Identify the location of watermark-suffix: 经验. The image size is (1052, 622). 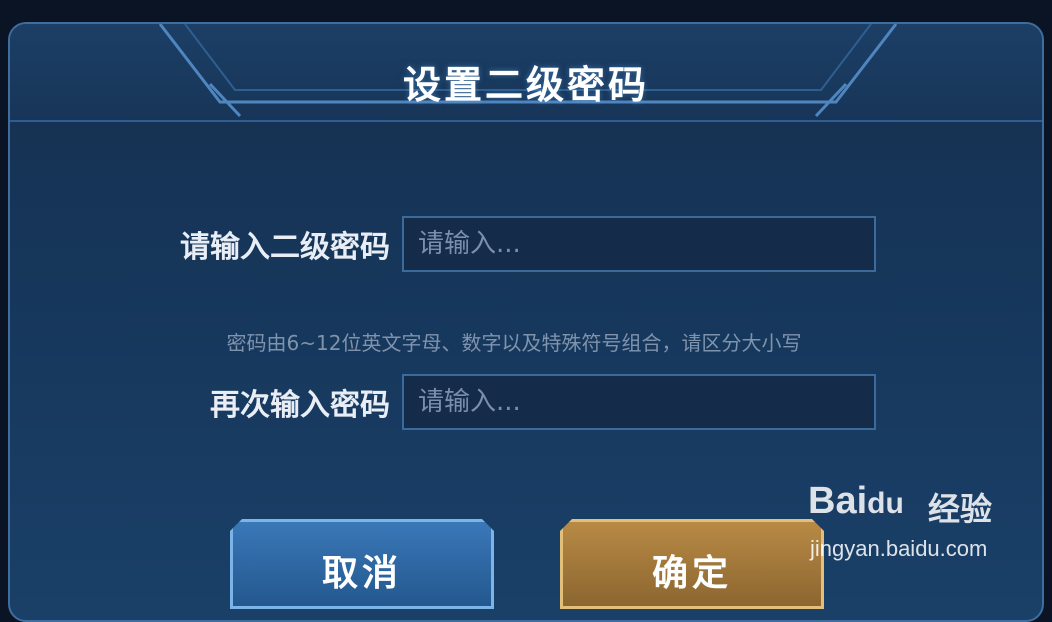
(960, 509).